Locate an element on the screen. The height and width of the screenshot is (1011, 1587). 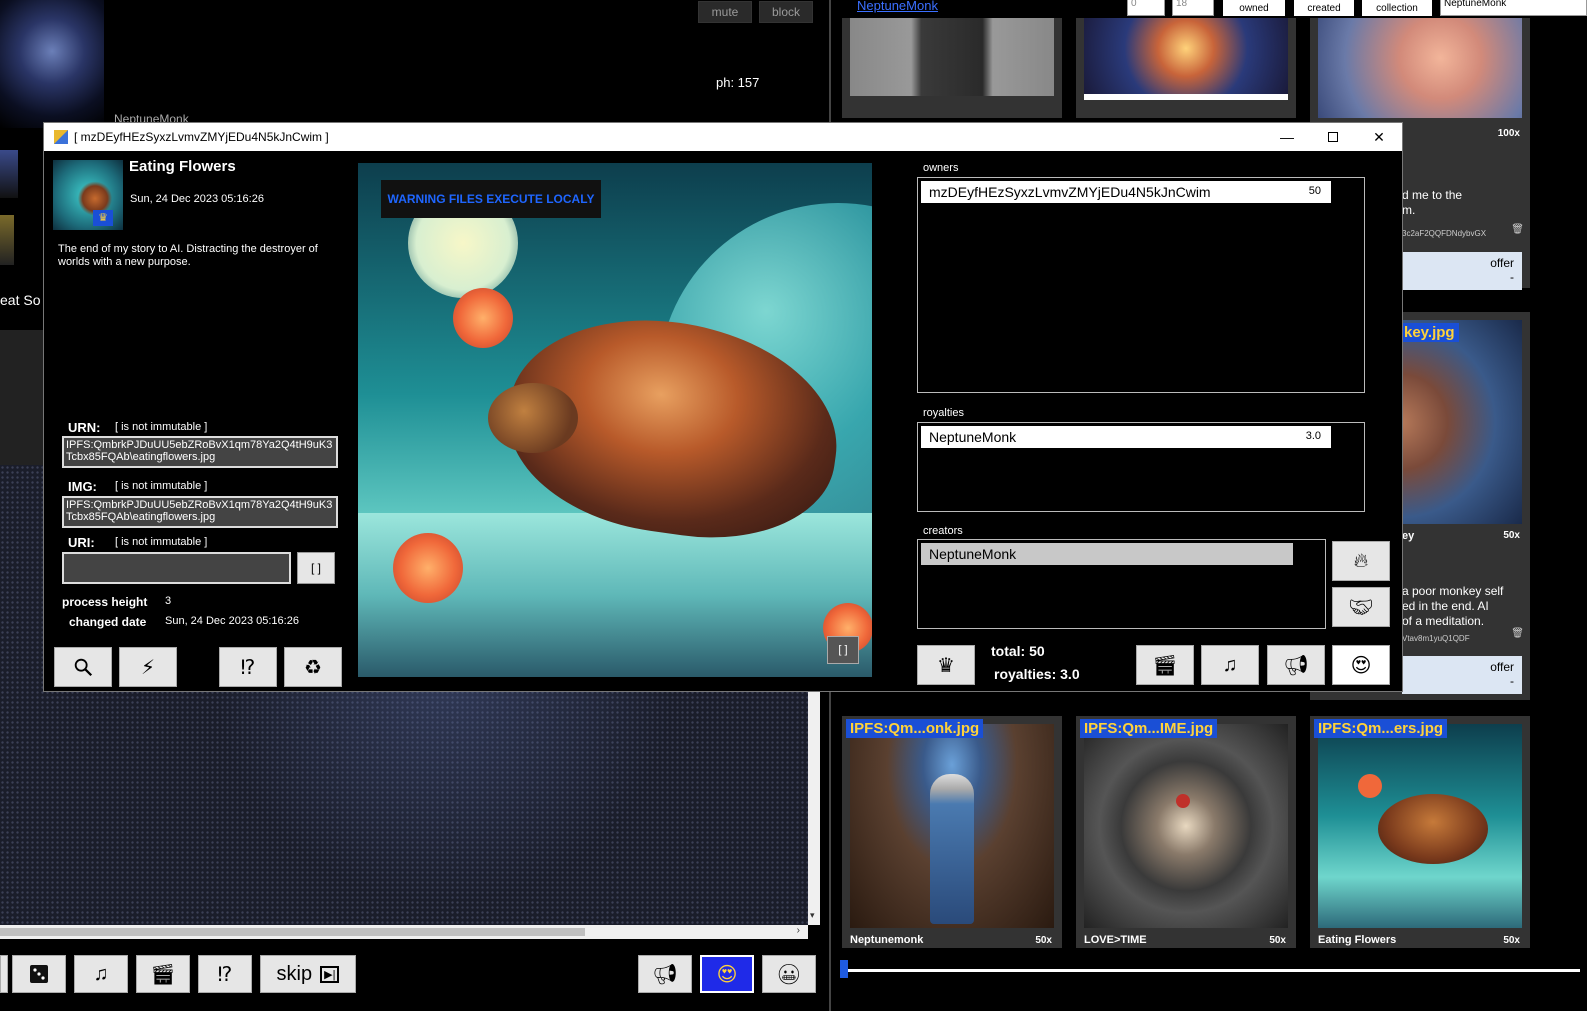
card-figure is located at coordinates (952, 849).